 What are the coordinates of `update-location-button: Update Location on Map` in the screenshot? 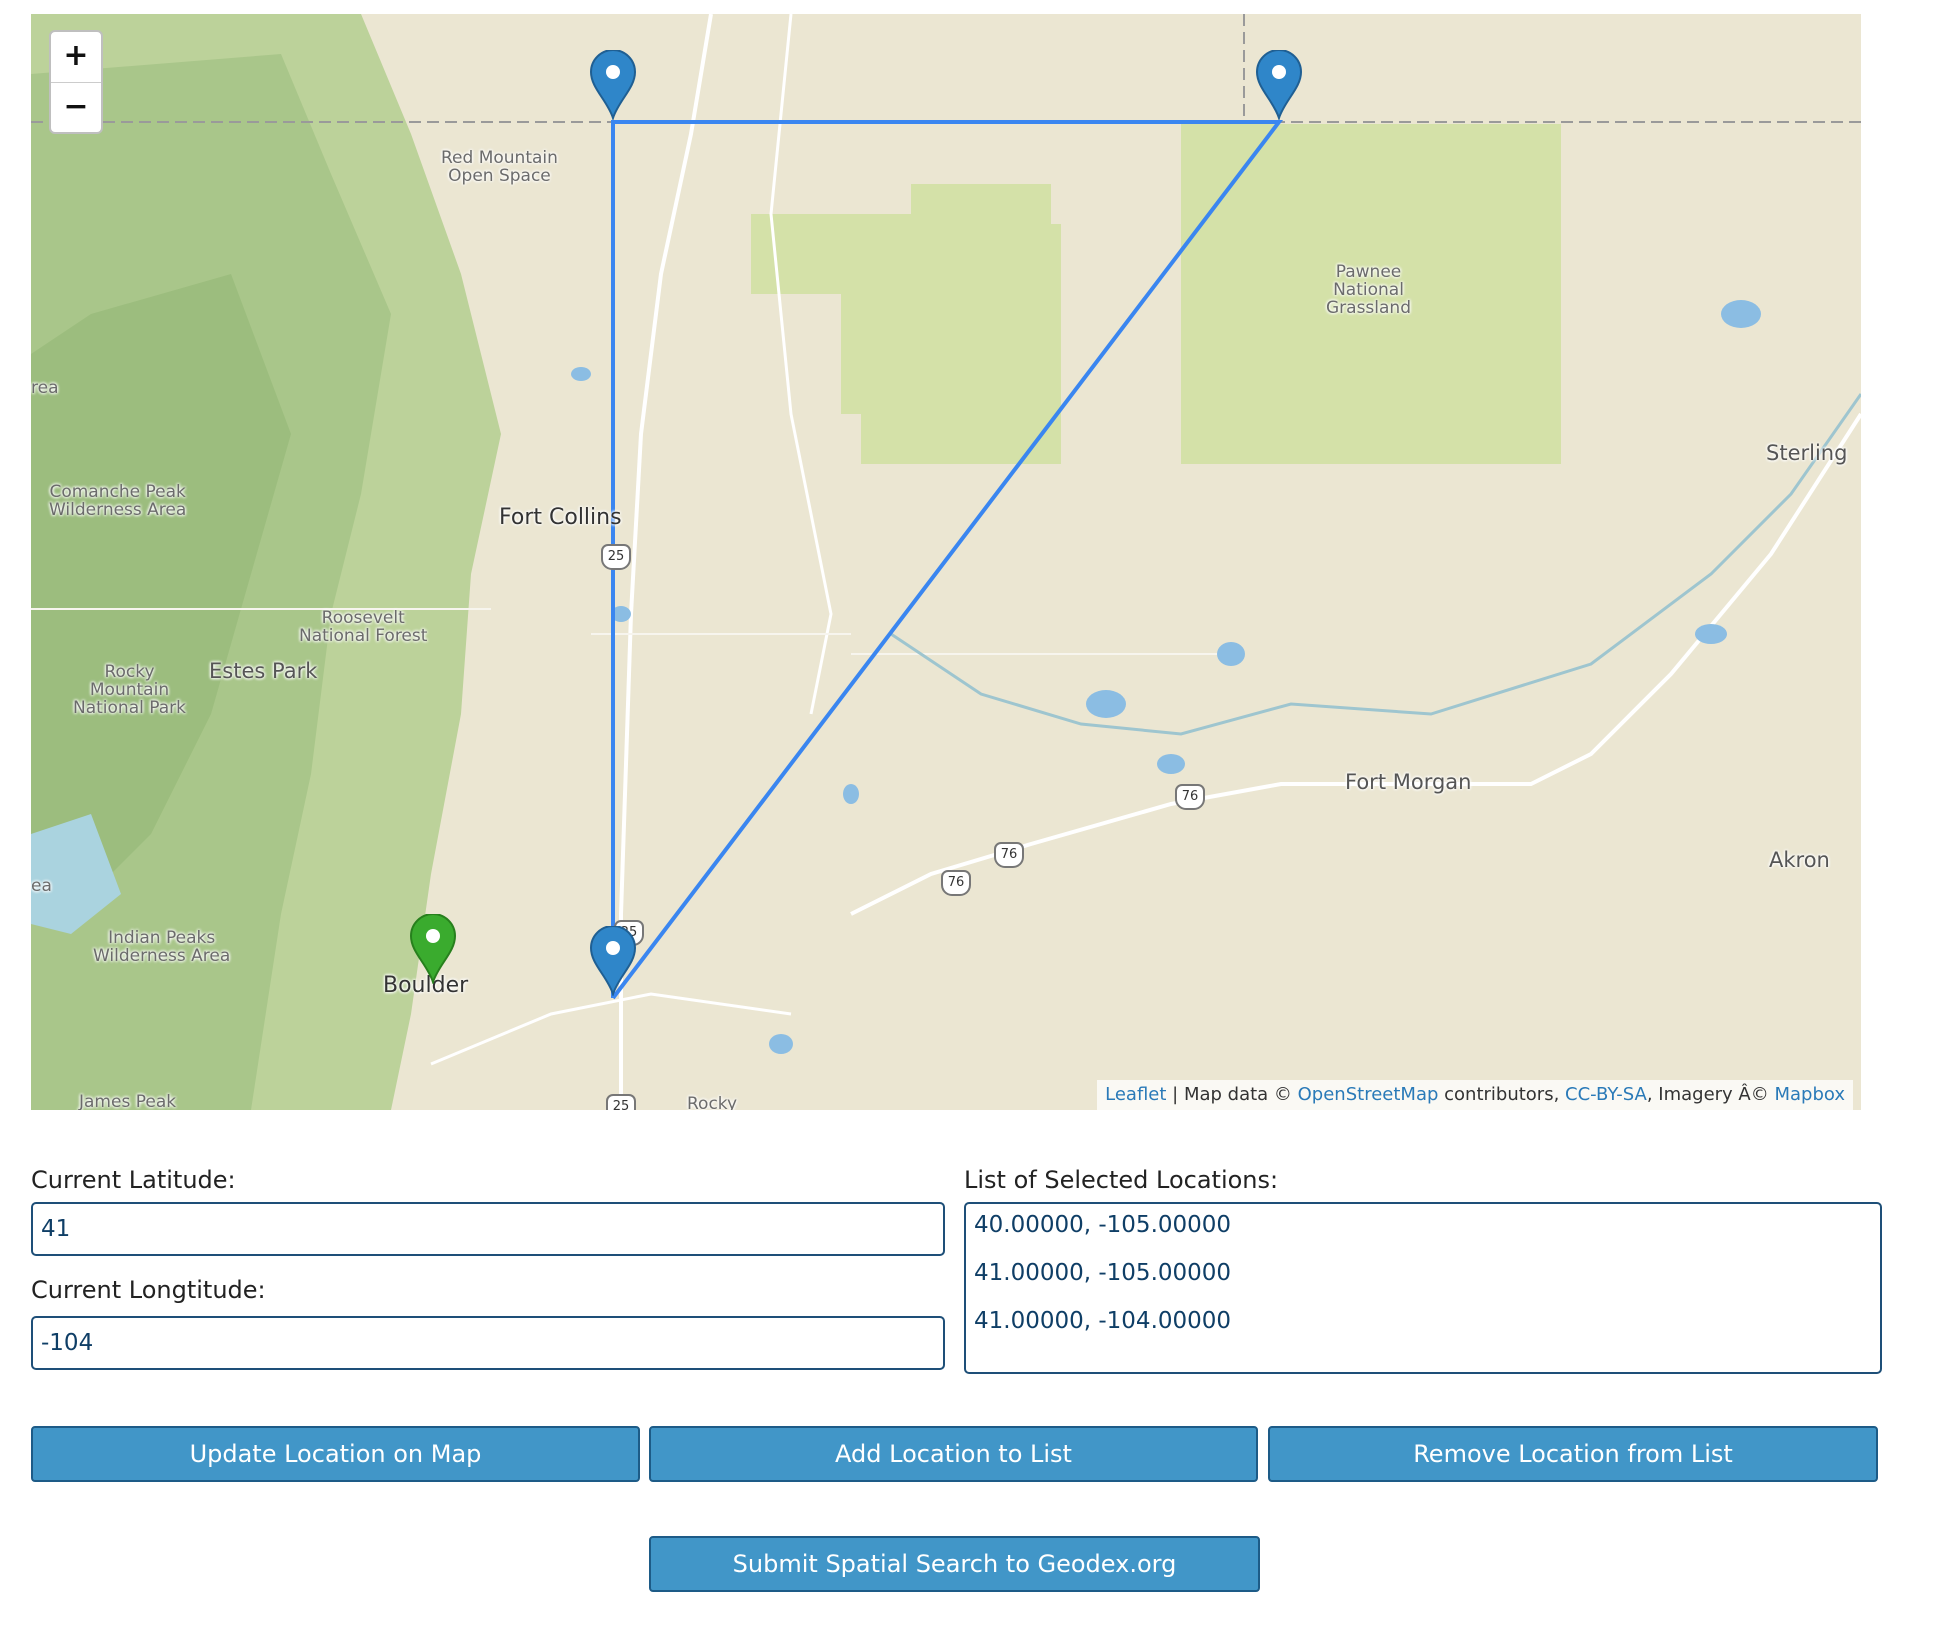 It's located at (335, 1454).